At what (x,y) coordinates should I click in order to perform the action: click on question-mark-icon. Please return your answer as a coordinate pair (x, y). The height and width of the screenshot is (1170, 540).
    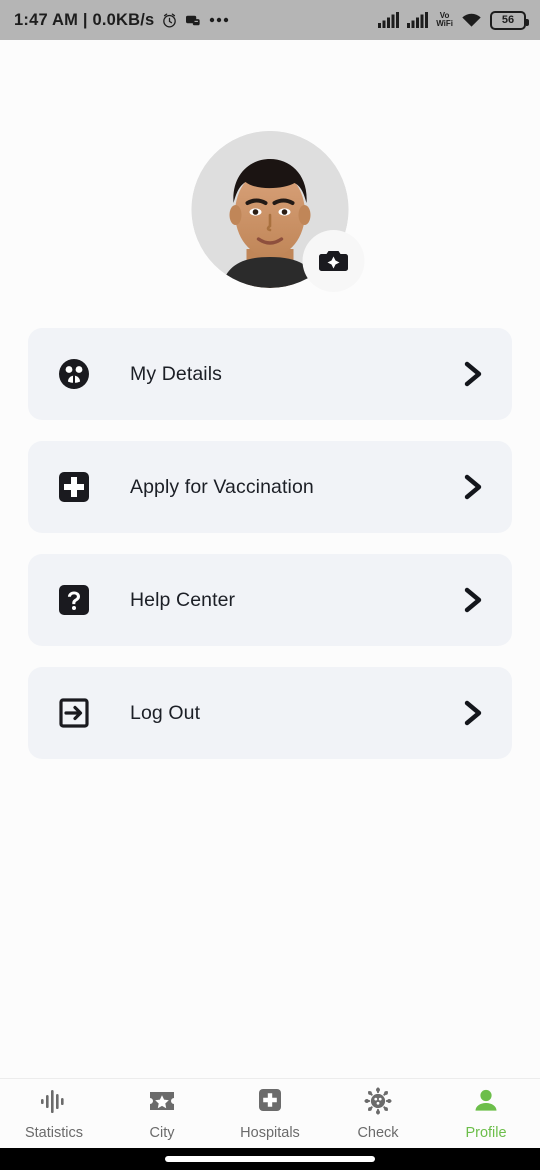
    Looking at the image, I should click on (74, 600).